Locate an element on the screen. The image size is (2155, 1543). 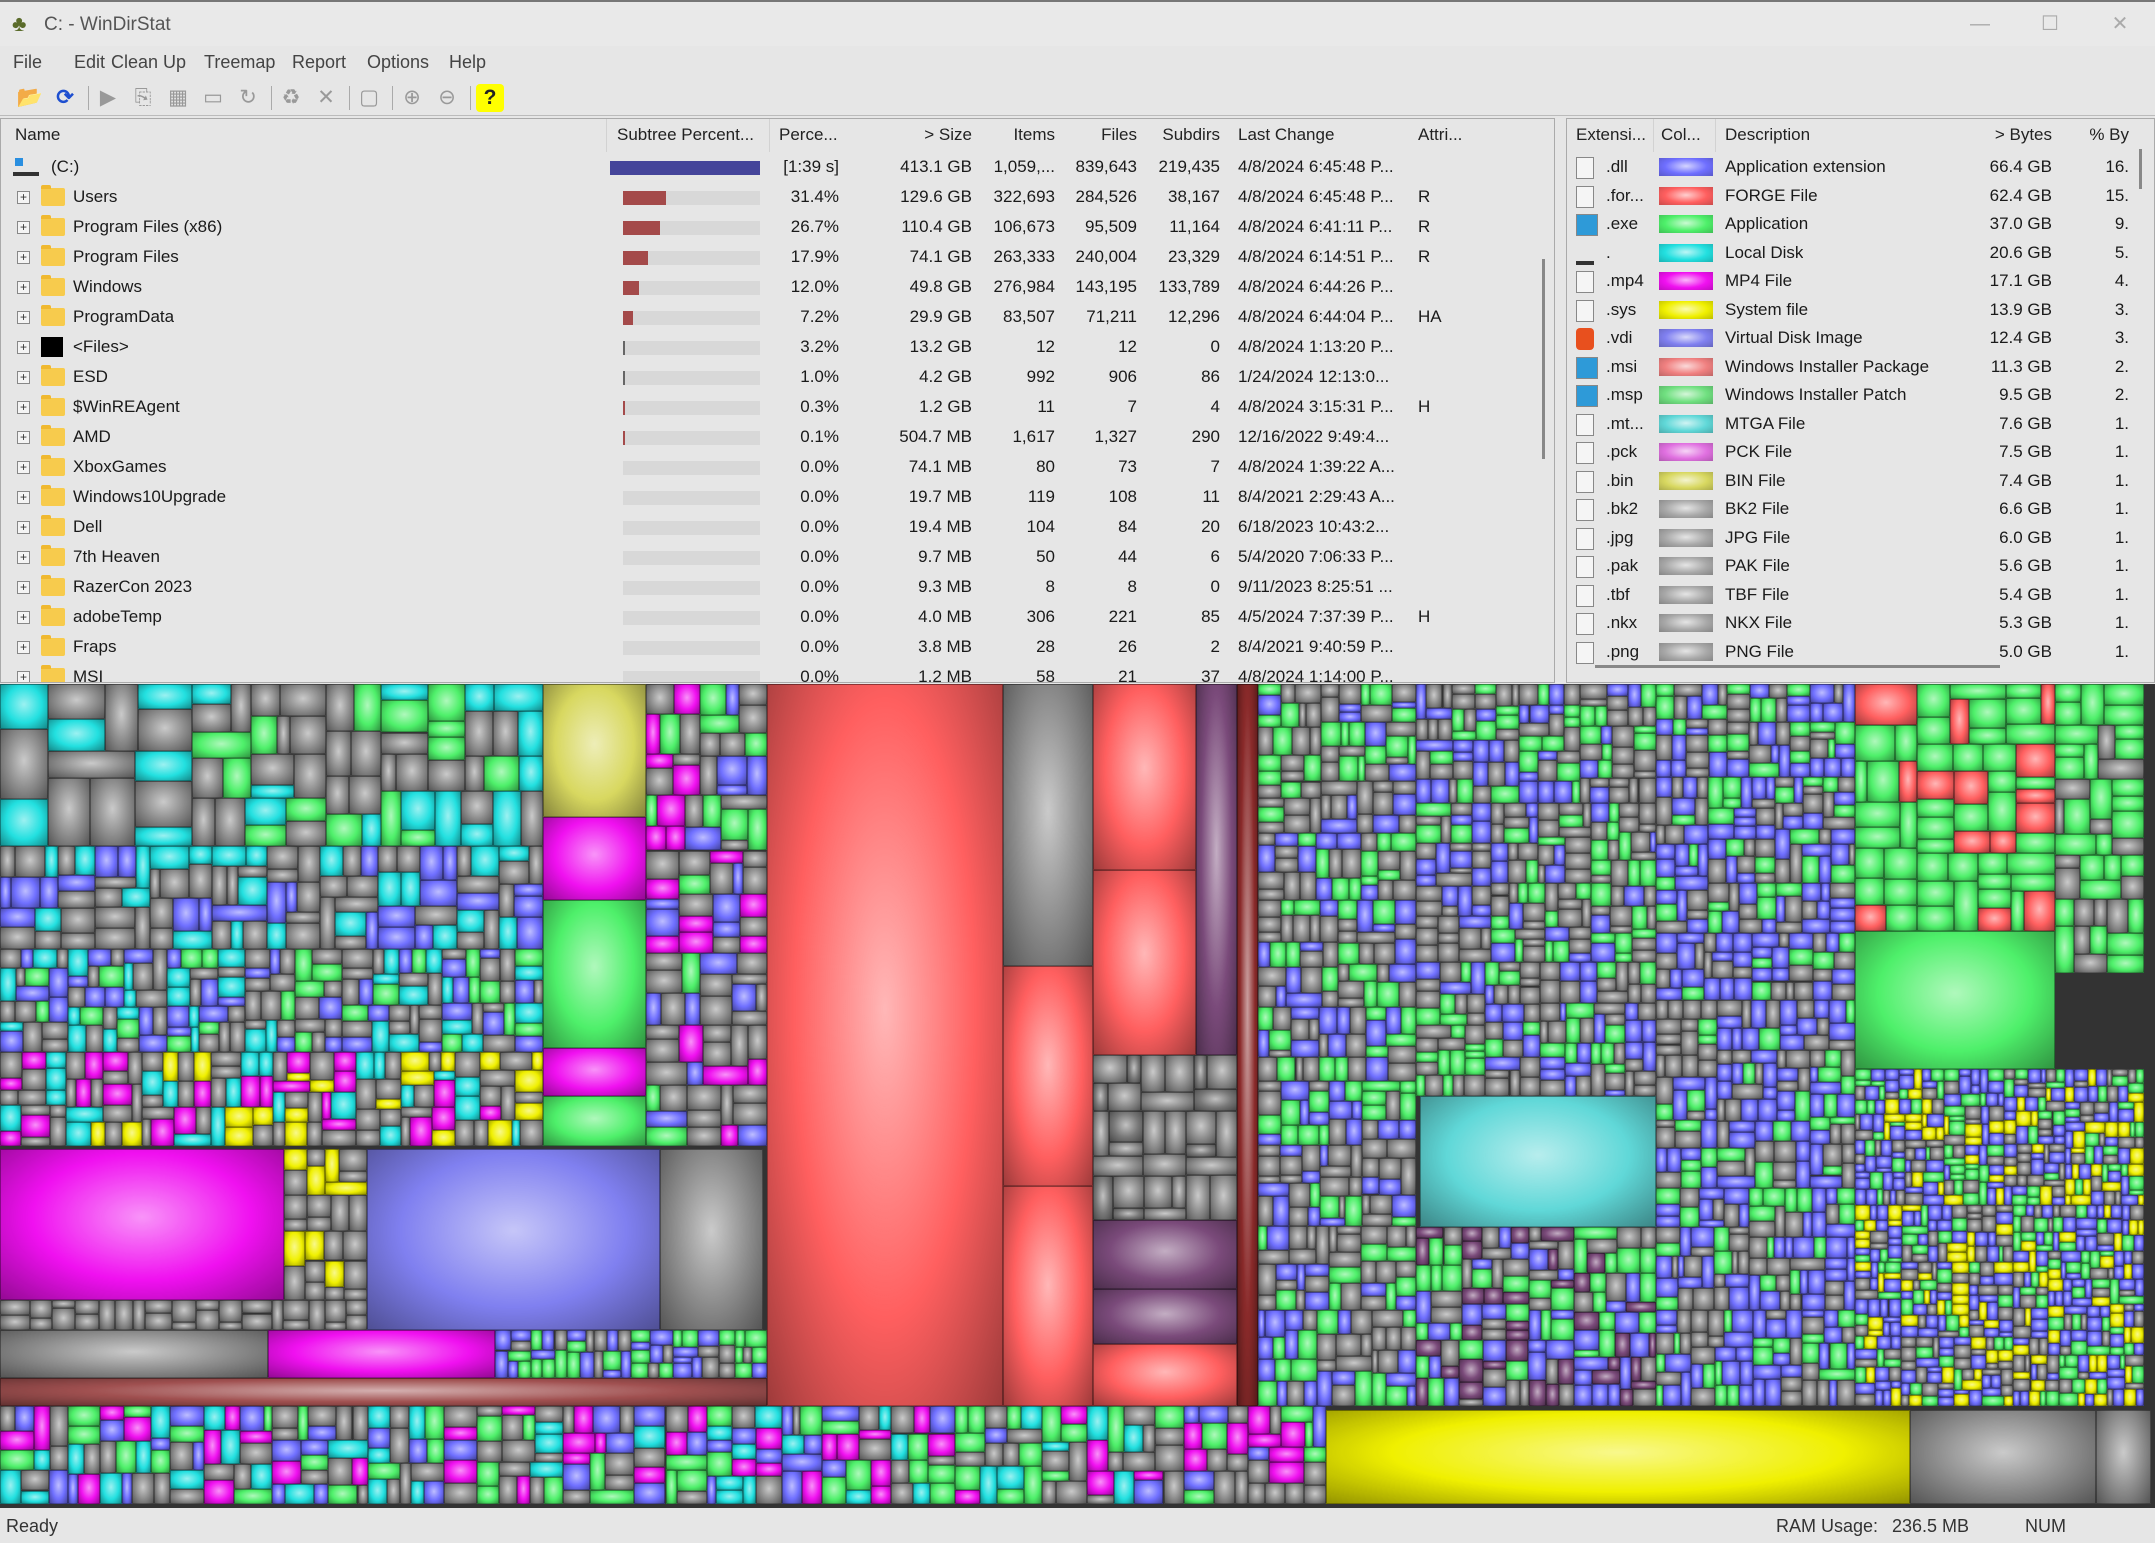
col-subdirs: Subdirs is located at coordinates (1180, 135).